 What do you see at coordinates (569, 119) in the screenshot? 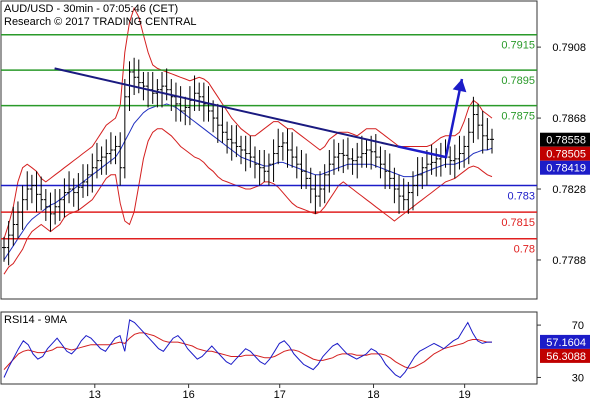
I see `price-tick-label: 0.7868` at bounding box center [569, 119].